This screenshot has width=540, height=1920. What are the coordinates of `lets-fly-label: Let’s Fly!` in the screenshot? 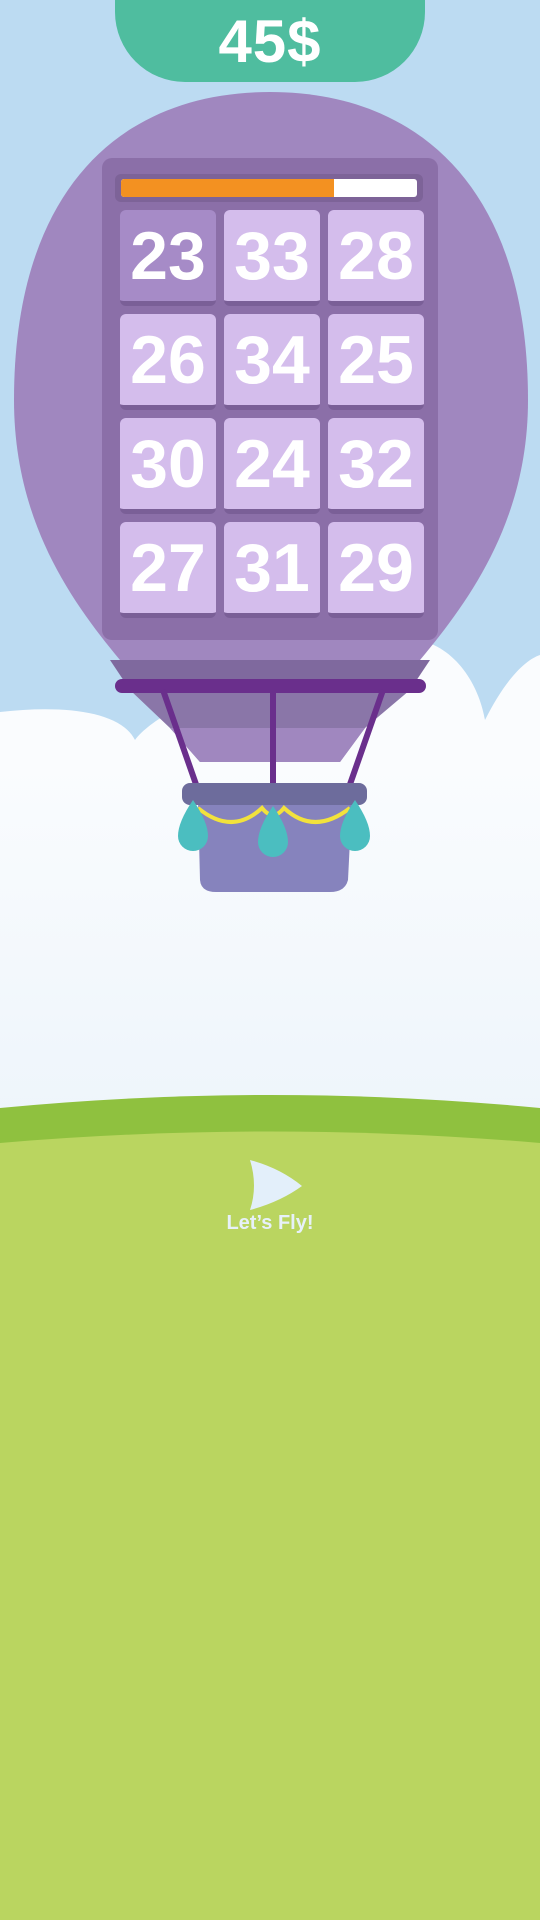 It's located at (270, 1223).